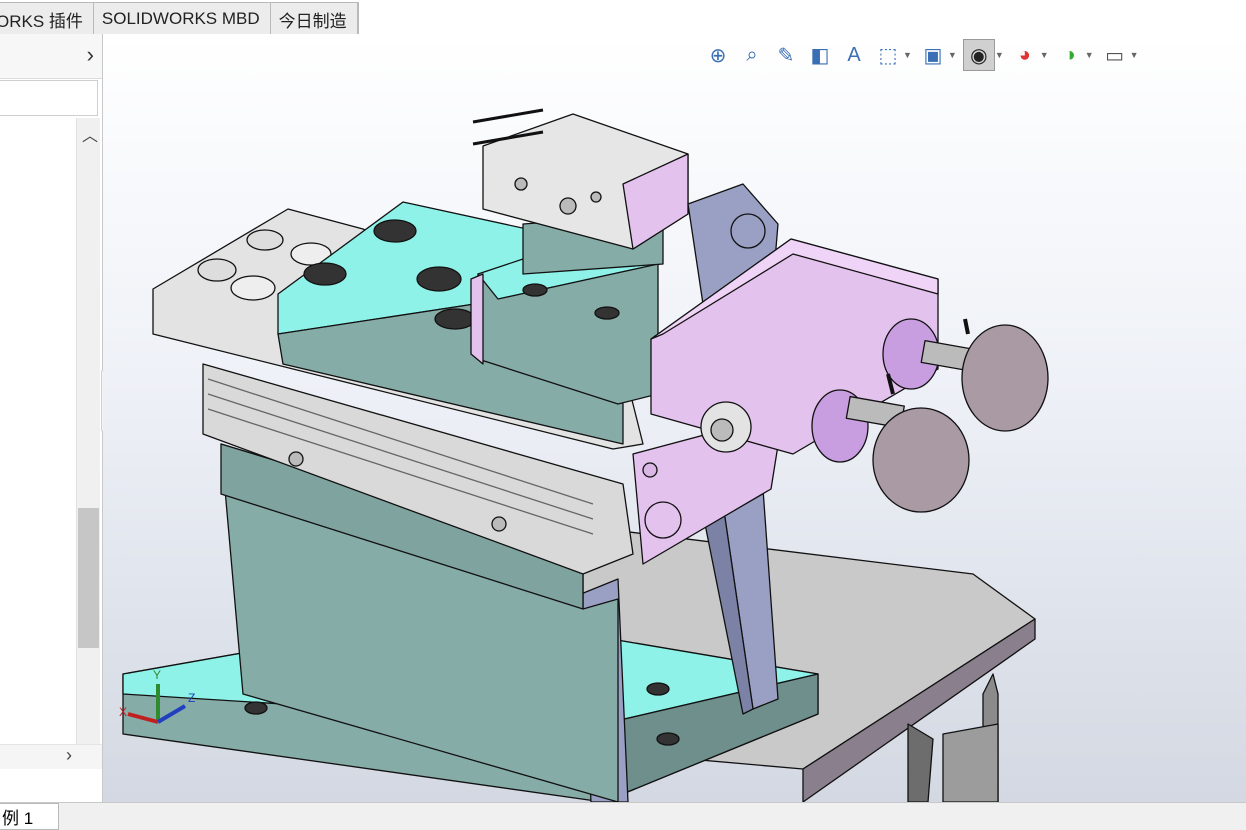  What do you see at coordinates (51, 56) in the screenshot?
I see `panel-header: ›` at bounding box center [51, 56].